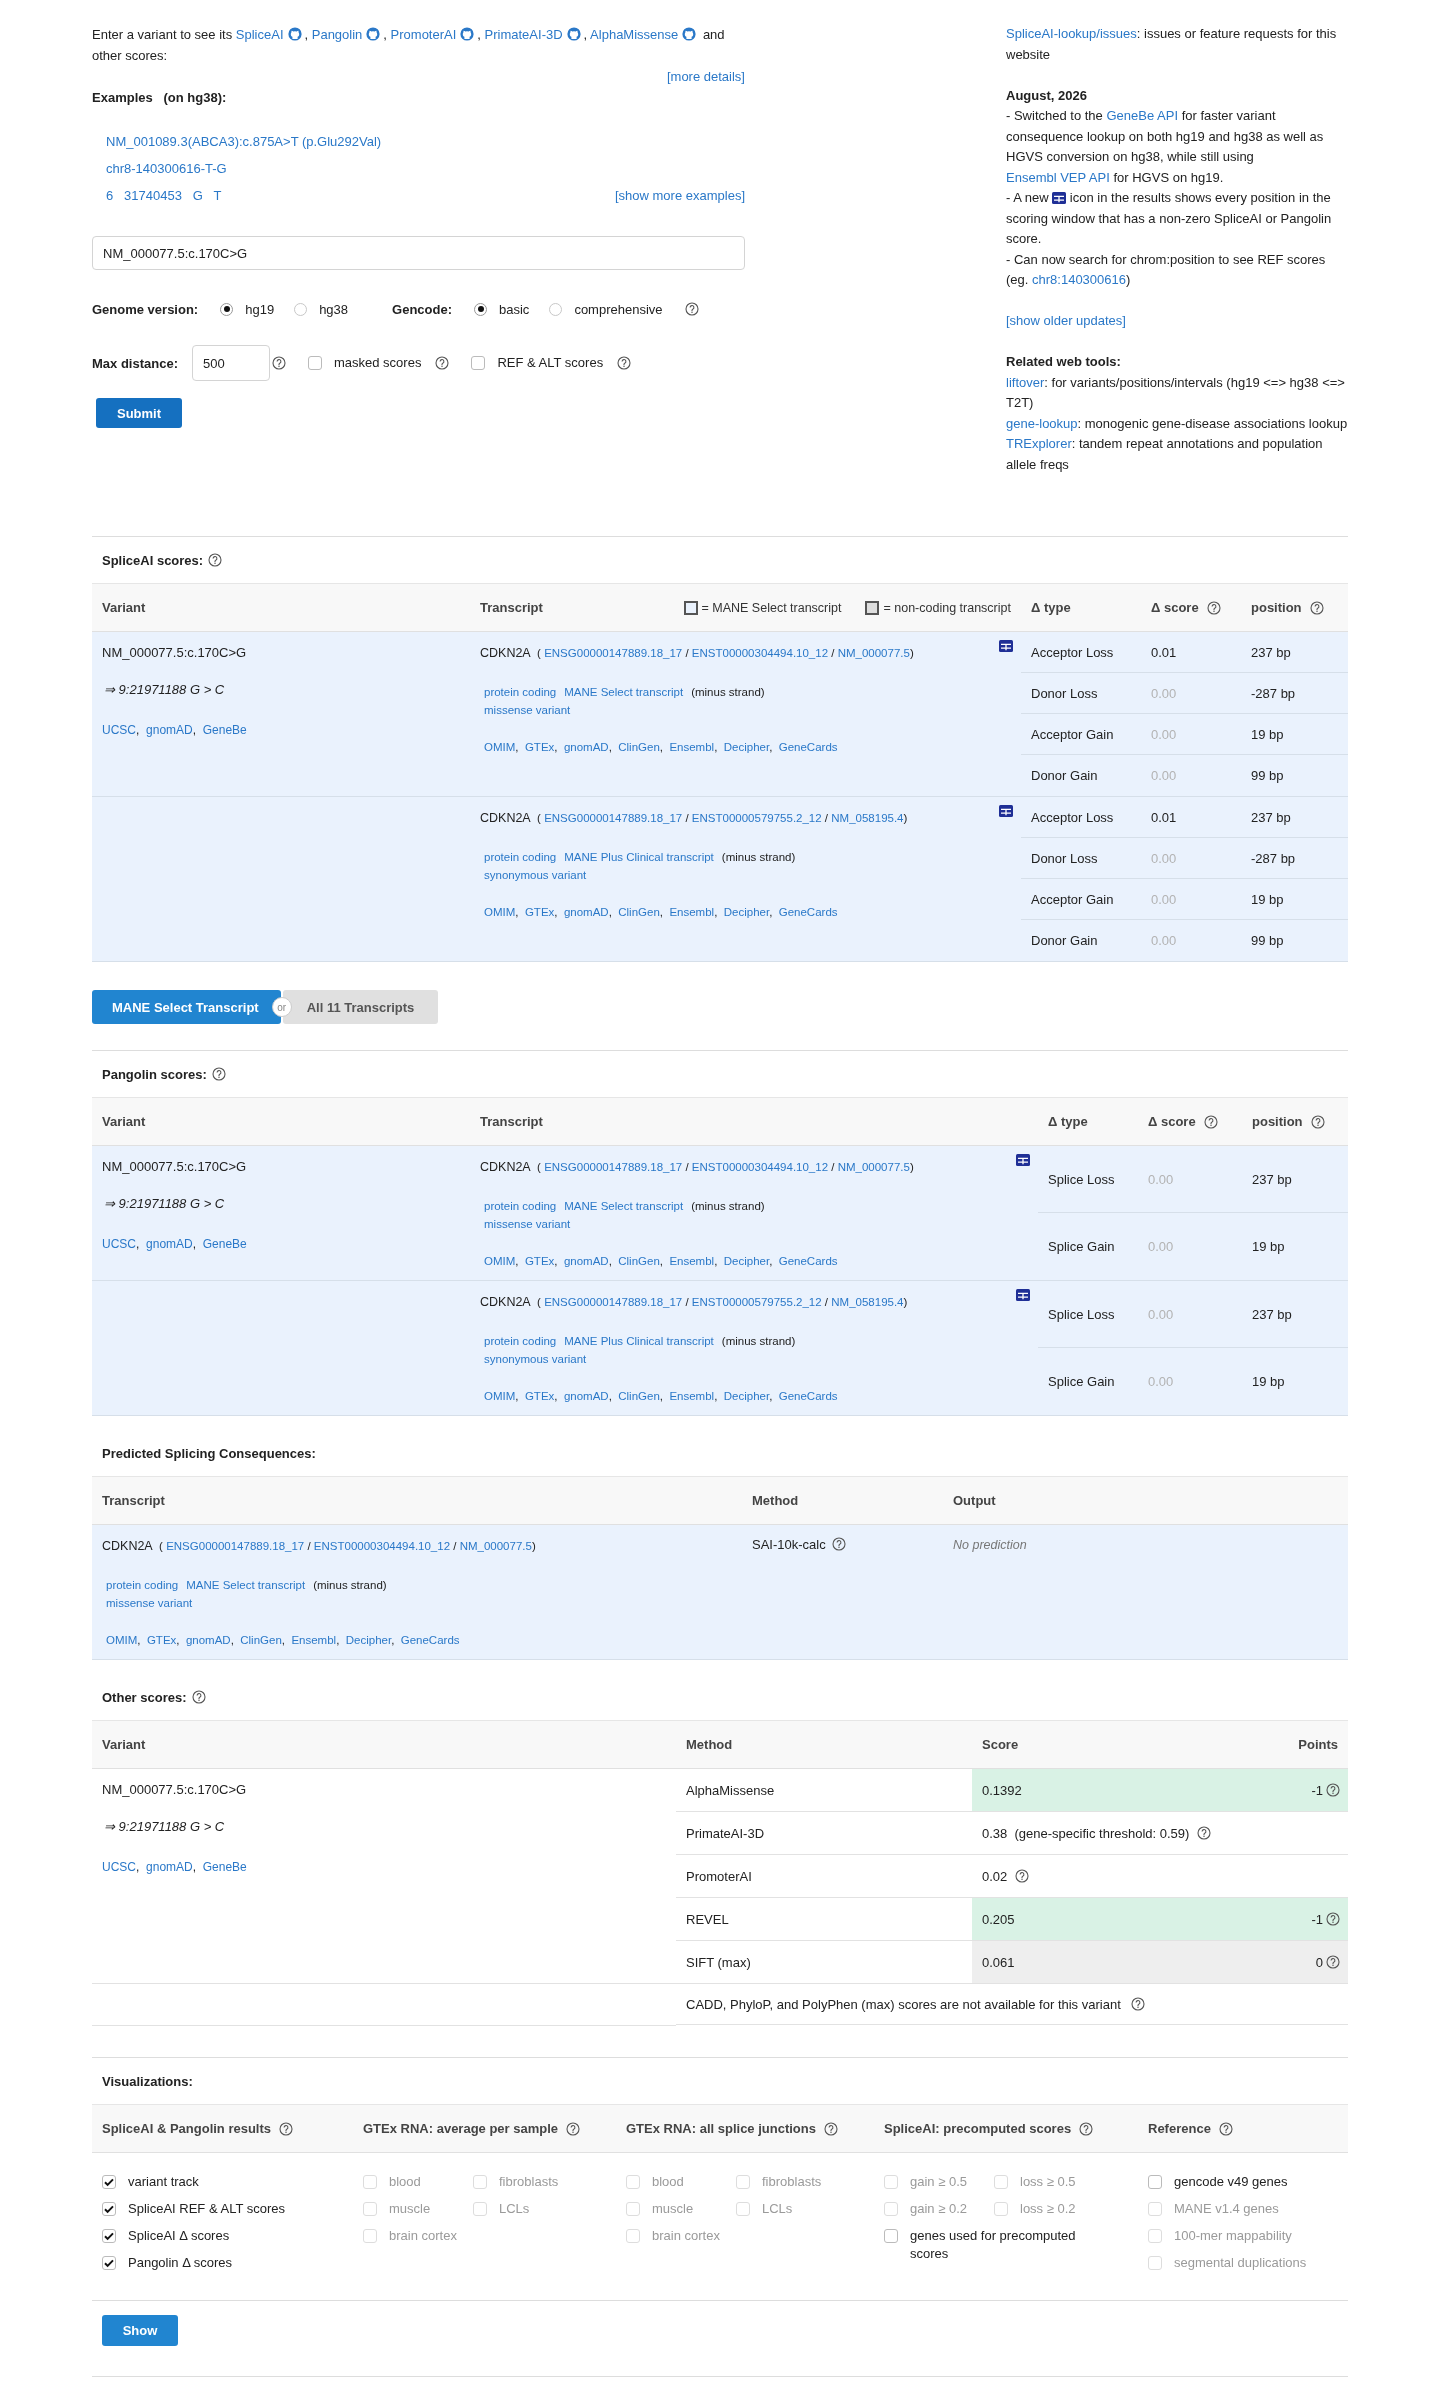  What do you see at coordinates (337, 34) in the screenshot?
I see `tool-link: Pangolin` at bounding box center [337, 34].